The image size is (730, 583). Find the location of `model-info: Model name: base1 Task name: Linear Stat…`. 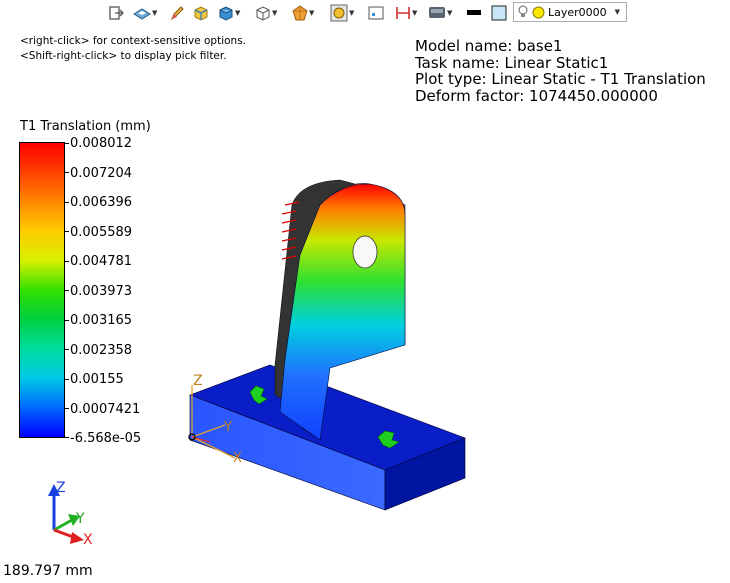

model-info: Model name: base1 Task name: Linear Stat… is located at coordinates (560, 71).